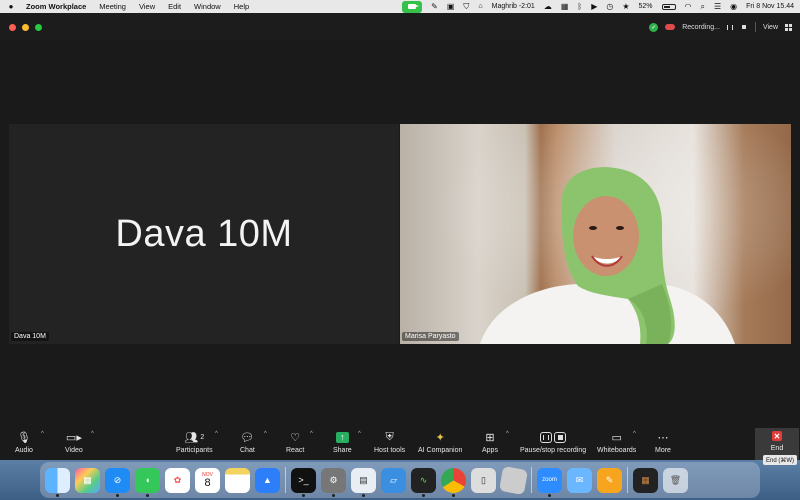  I want to click on participant-display-name: Dava 10M, so click(204, 233).